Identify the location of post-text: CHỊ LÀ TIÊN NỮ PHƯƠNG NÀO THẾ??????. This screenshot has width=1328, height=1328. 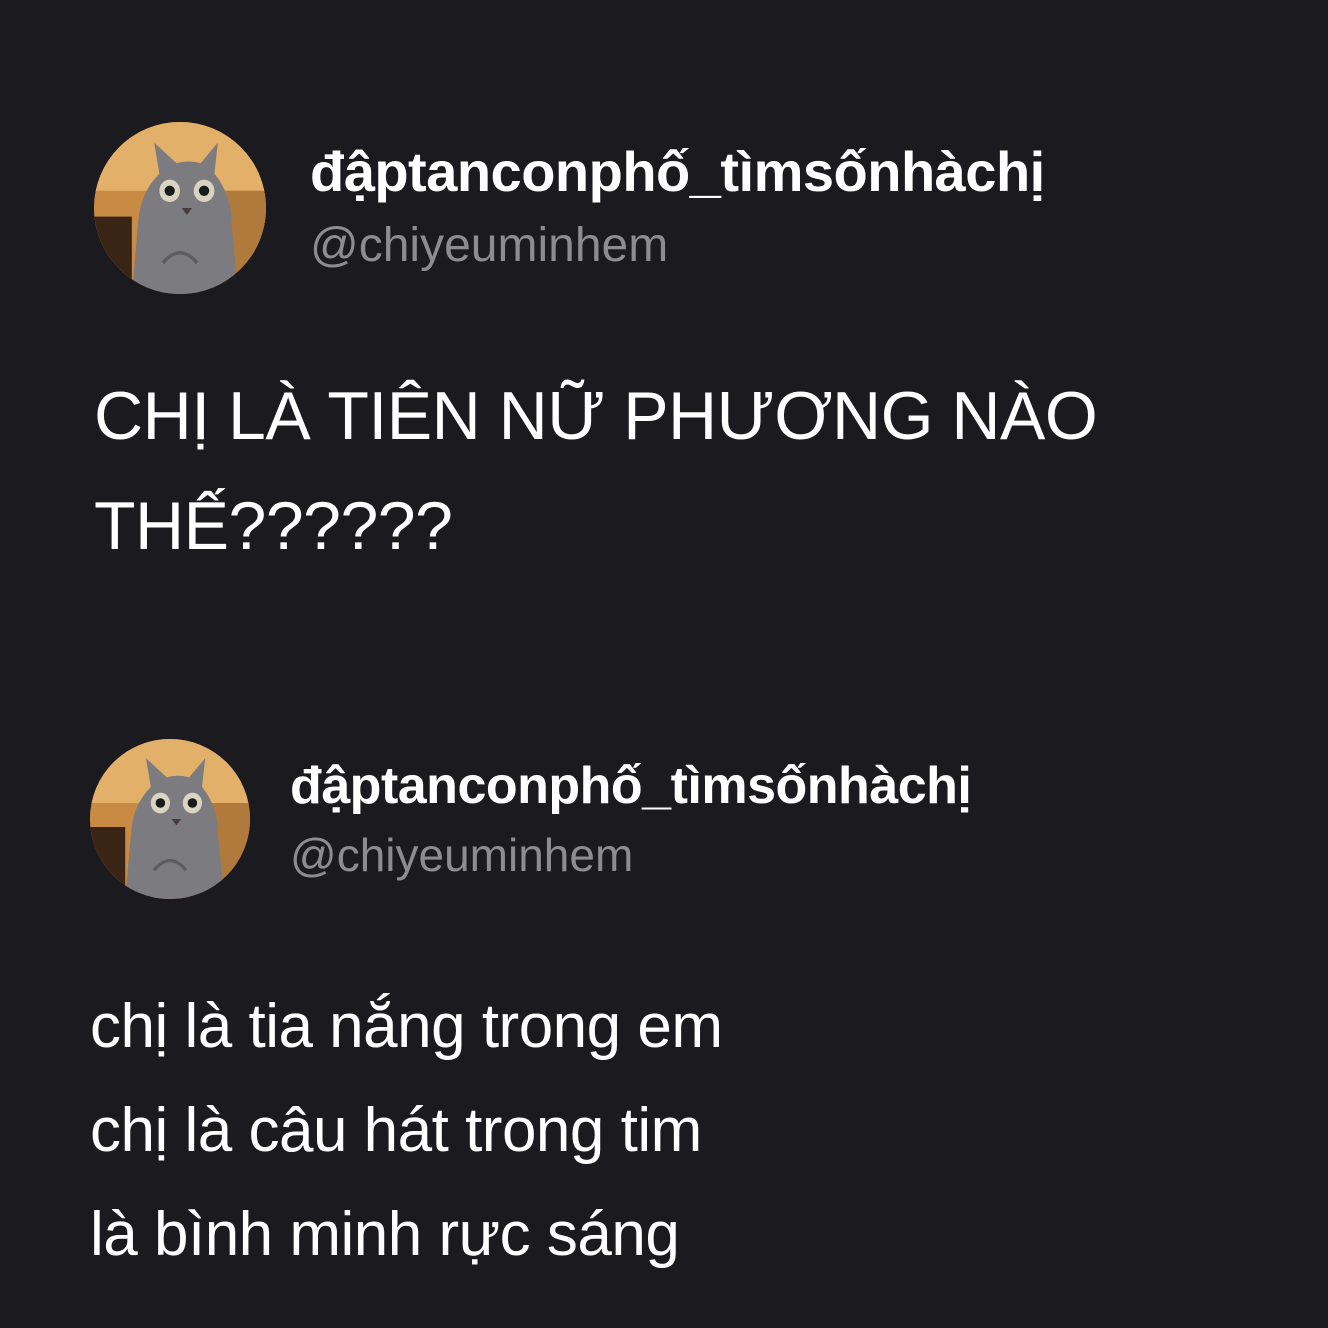
(596, 482).